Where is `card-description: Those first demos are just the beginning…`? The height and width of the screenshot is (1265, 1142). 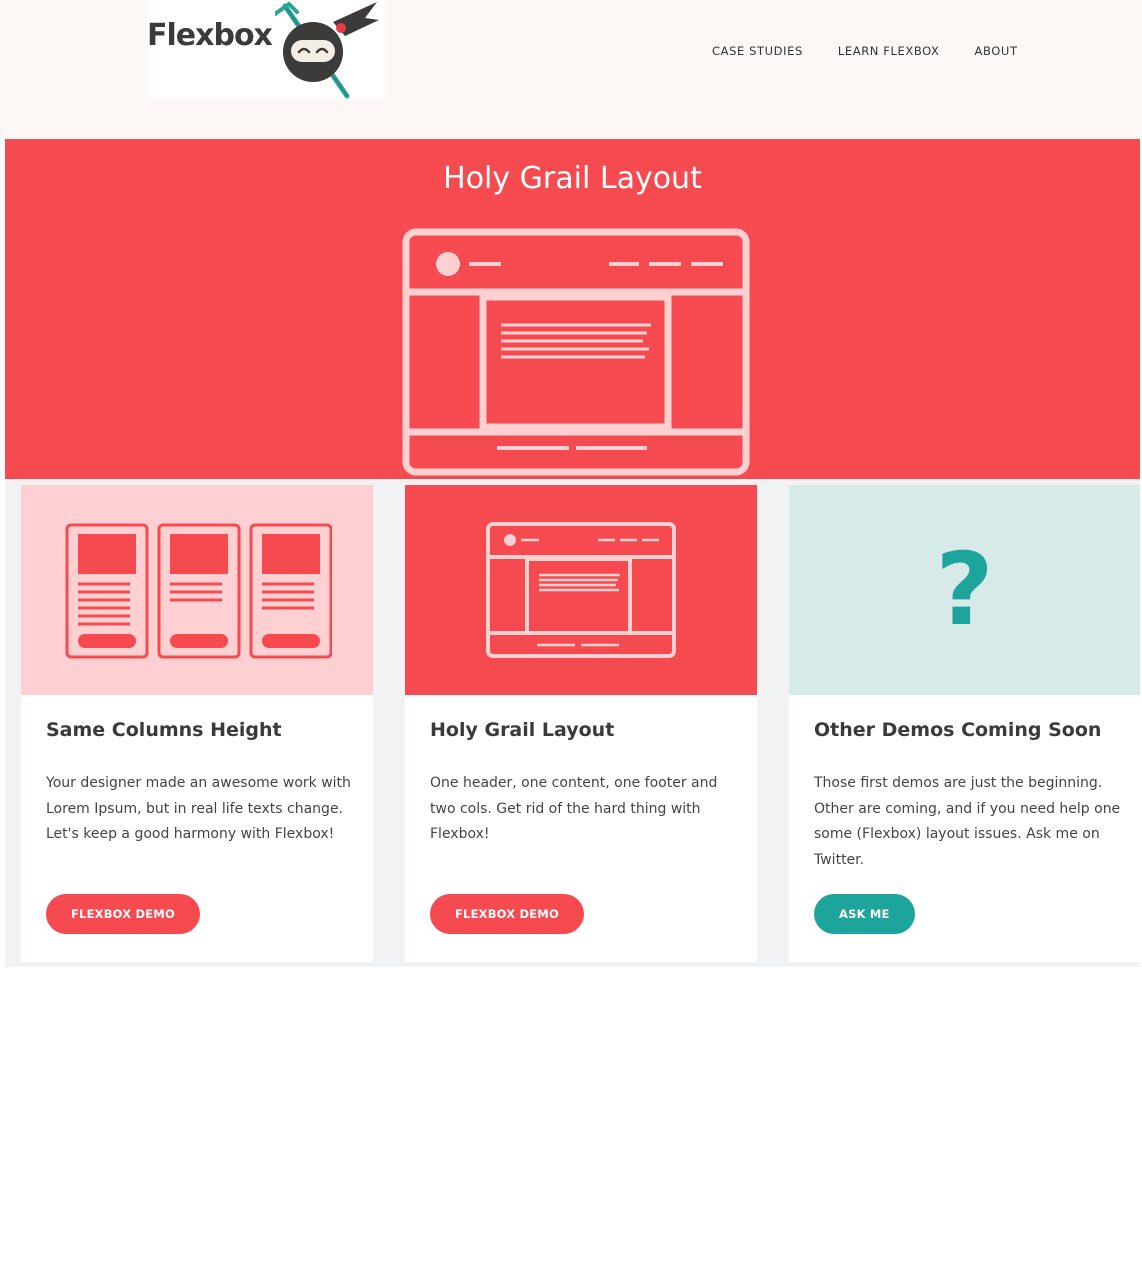 card-description: Those first demos are just the beginning… is located at coordinates (967, 821).